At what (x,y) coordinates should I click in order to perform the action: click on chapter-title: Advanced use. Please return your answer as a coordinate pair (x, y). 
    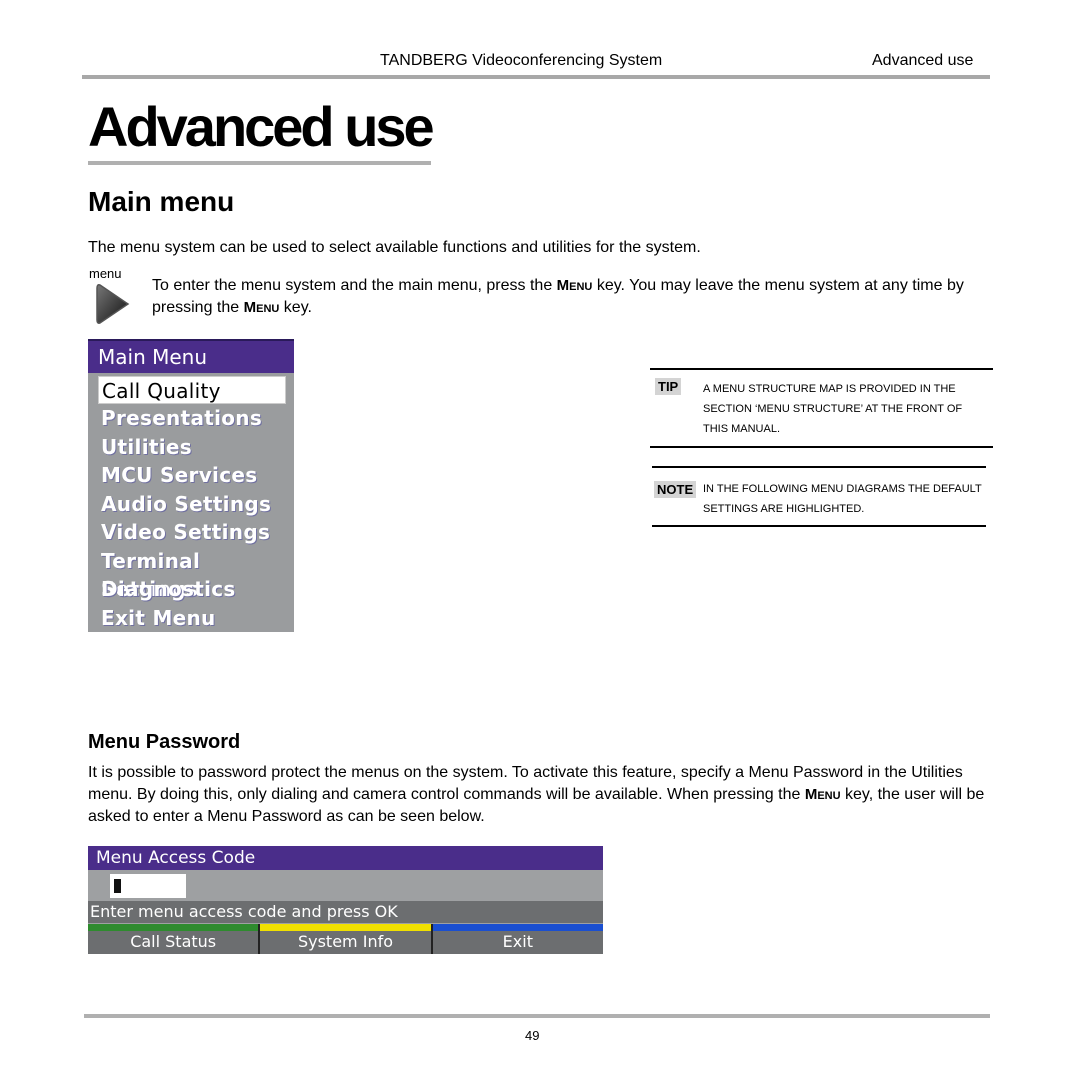
    Looking at the image, I should click on (261, 126).